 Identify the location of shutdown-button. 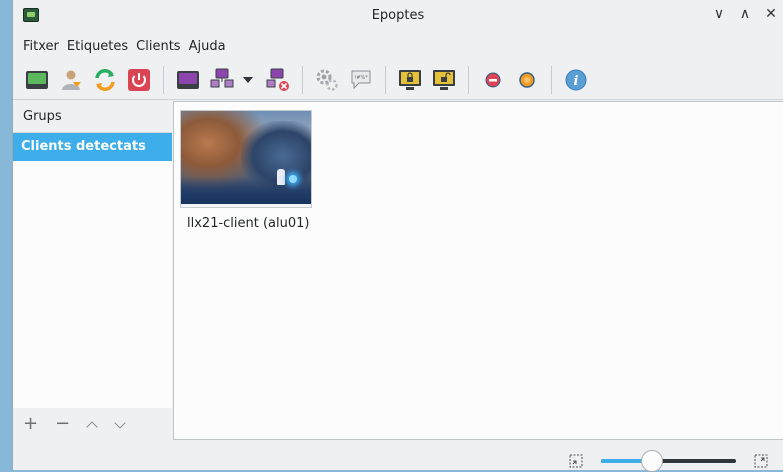
(139, 80).